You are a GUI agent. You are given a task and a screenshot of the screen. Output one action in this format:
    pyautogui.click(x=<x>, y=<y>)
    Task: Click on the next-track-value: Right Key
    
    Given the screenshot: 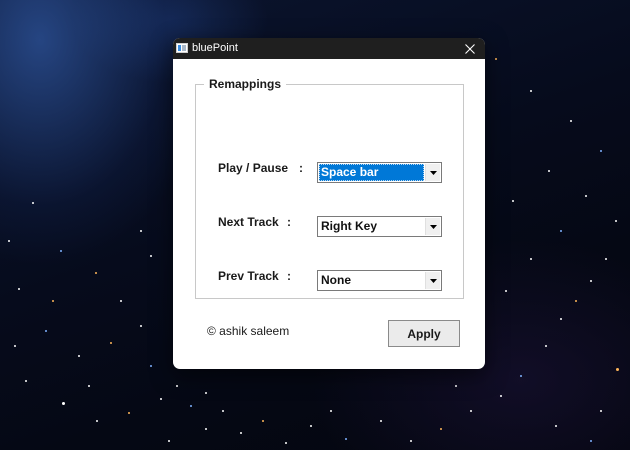 What is the action you would take?
    pyautogui.click(x=349, y=226)
    